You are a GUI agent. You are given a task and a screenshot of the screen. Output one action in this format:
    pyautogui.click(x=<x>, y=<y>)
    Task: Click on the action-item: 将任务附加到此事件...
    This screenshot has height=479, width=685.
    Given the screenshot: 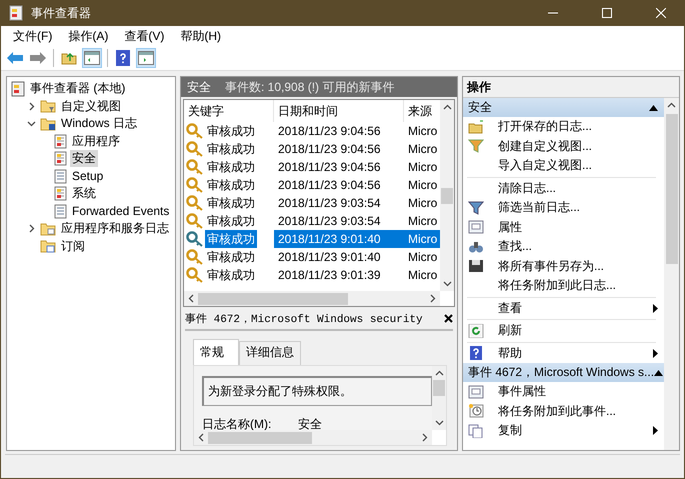 What is the action you would take?
    pyautogui.click(x=563, y=411)
    